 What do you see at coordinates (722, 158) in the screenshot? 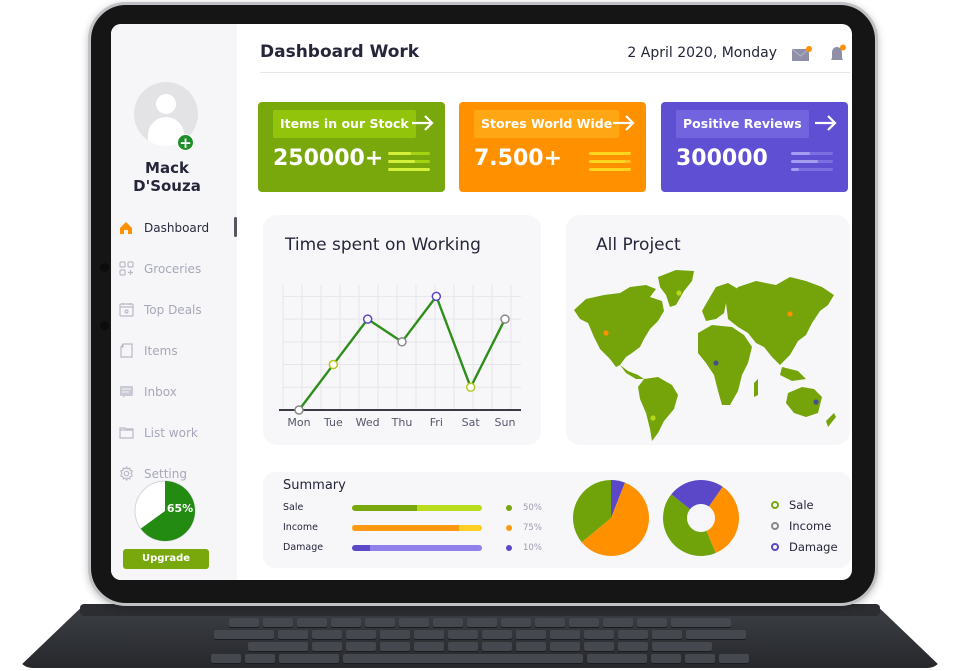
I see `stat-value: 300000` at bounding box center [722, 158].